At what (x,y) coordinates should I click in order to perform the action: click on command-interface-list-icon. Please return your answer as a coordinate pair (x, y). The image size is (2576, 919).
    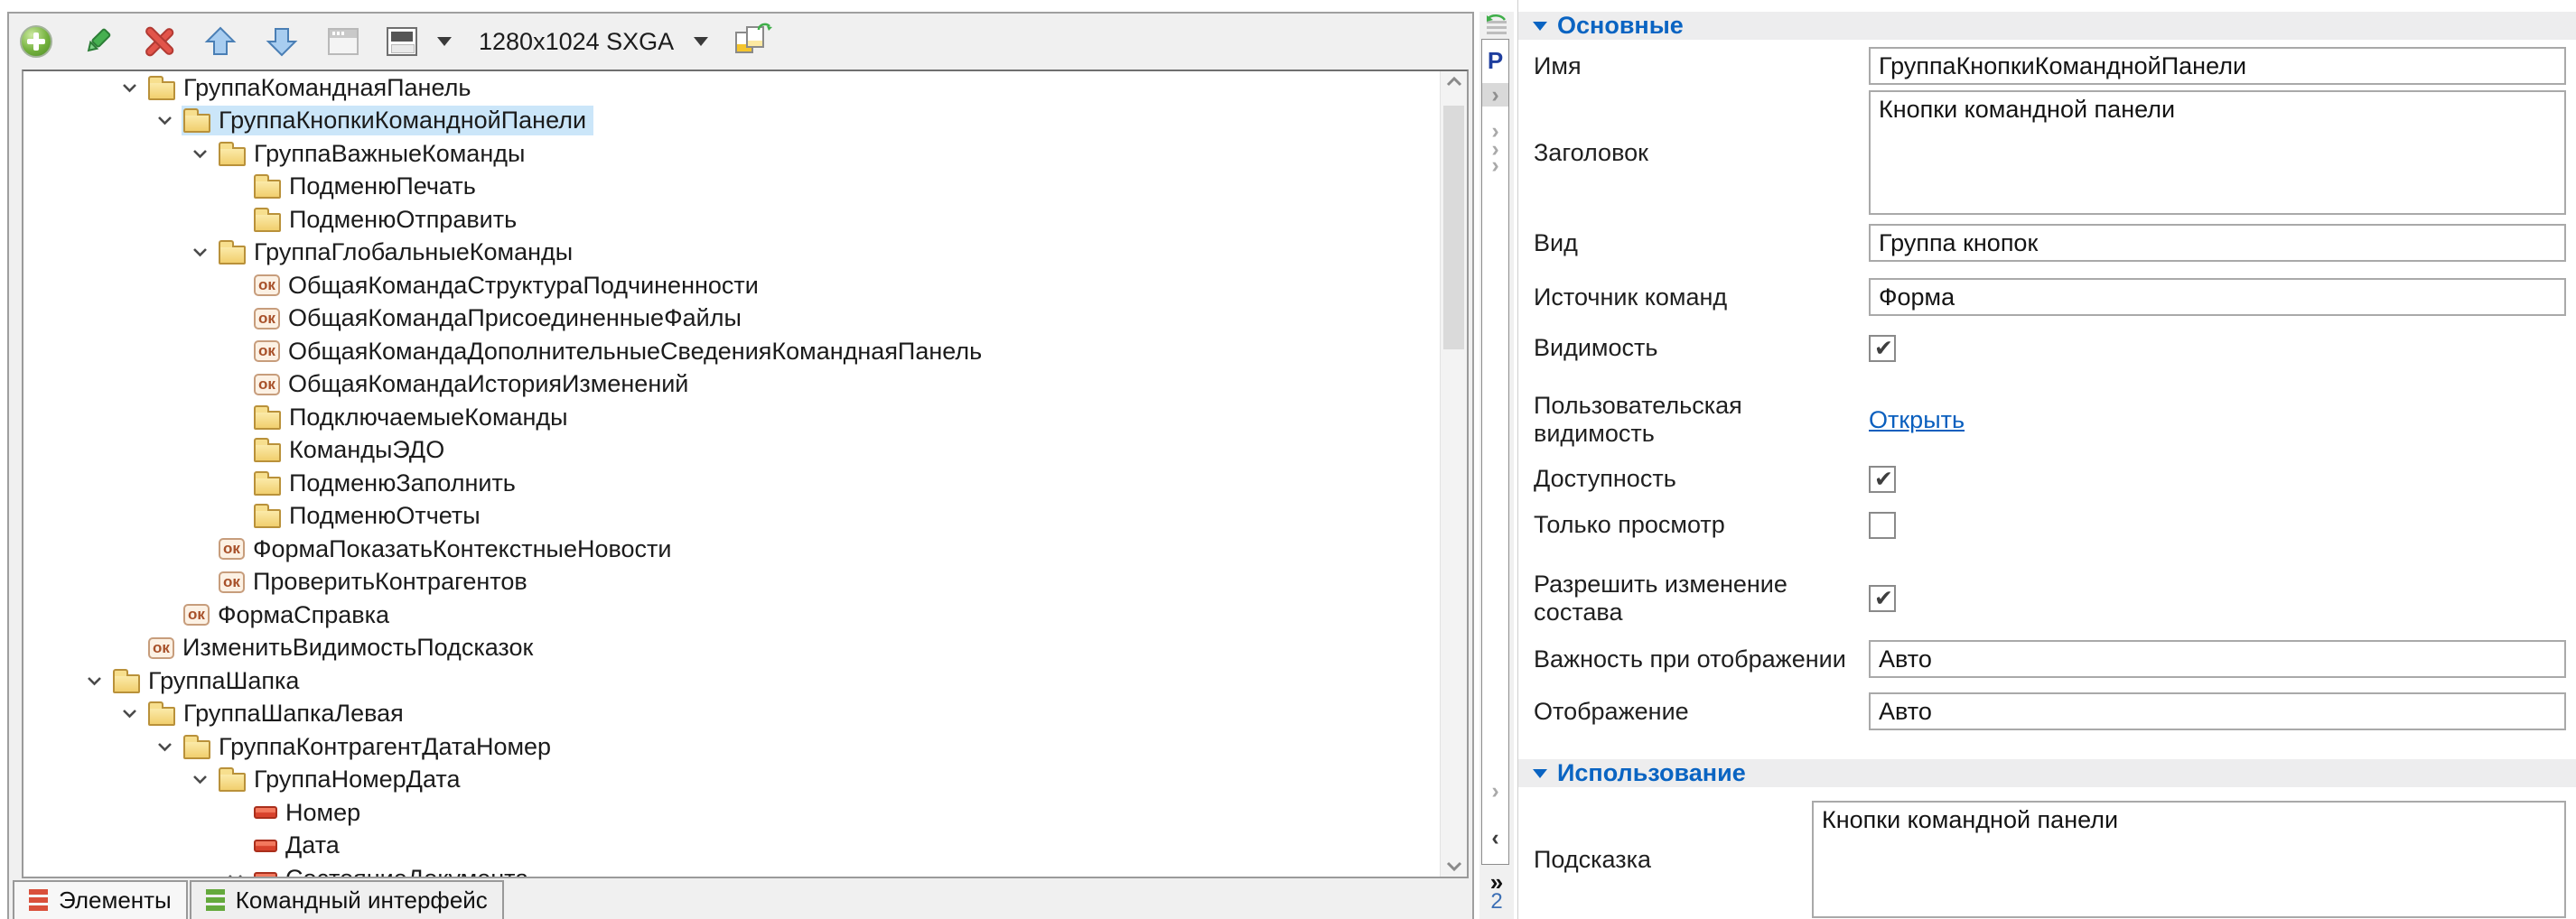
    Looking at the image, I should click on (215, 900).